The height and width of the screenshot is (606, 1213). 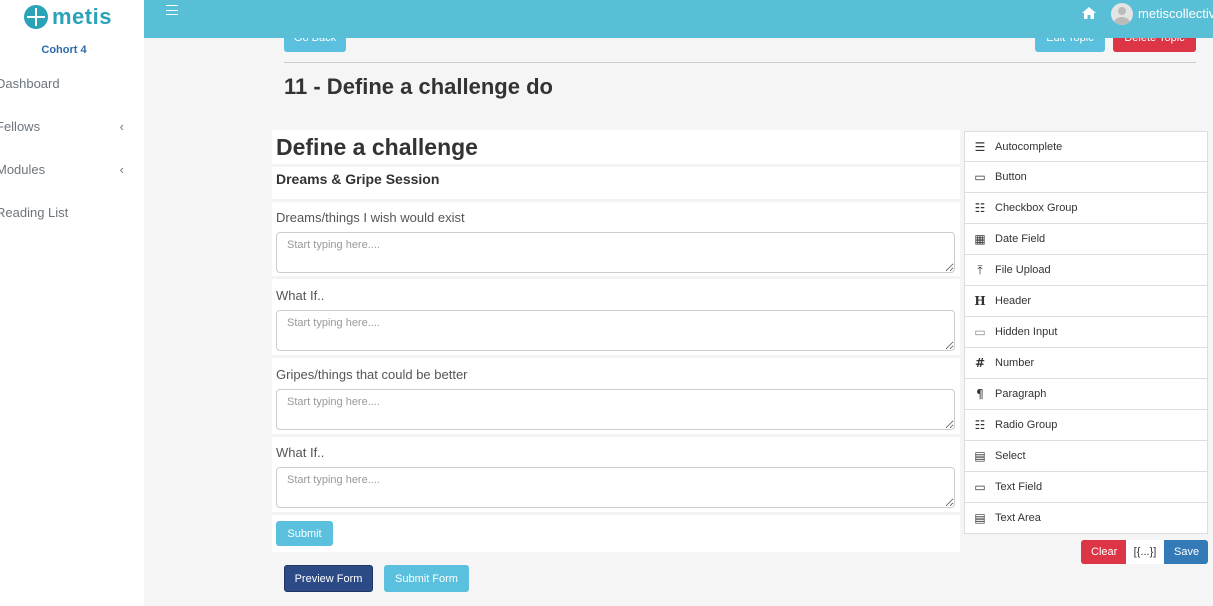 I want to click on control-paragraph: ¶ Paragraph, so click(x=1086, y=394).